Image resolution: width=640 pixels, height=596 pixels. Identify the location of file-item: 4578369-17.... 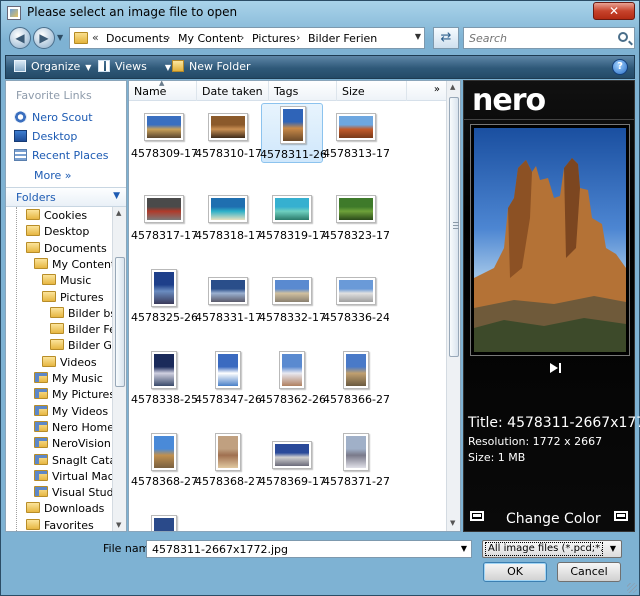
(292, 461).